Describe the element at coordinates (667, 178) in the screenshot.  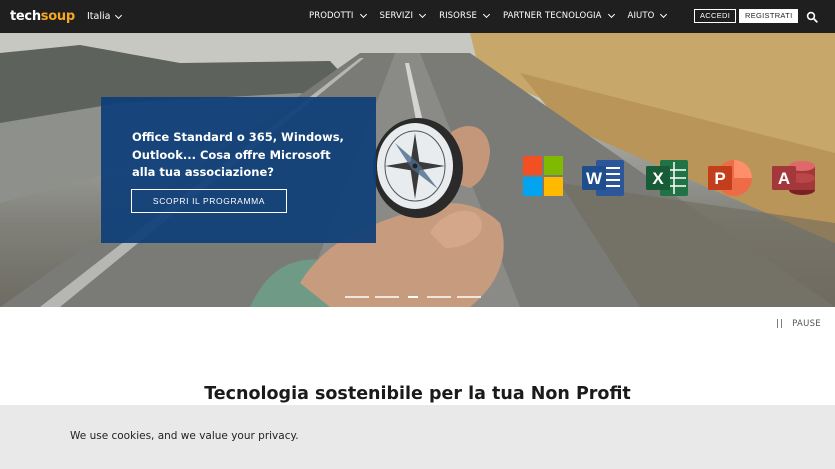
I see `excel-icon: X` at that location.